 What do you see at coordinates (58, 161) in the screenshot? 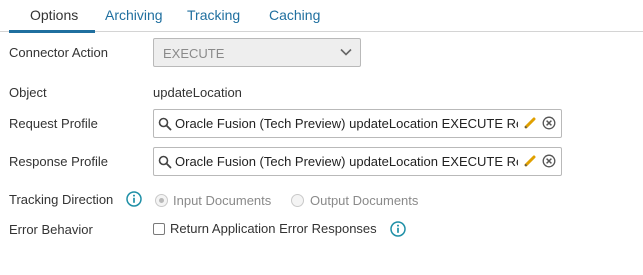
I see `response-profile-label: Response Profile` at bounding box center [58, 161].